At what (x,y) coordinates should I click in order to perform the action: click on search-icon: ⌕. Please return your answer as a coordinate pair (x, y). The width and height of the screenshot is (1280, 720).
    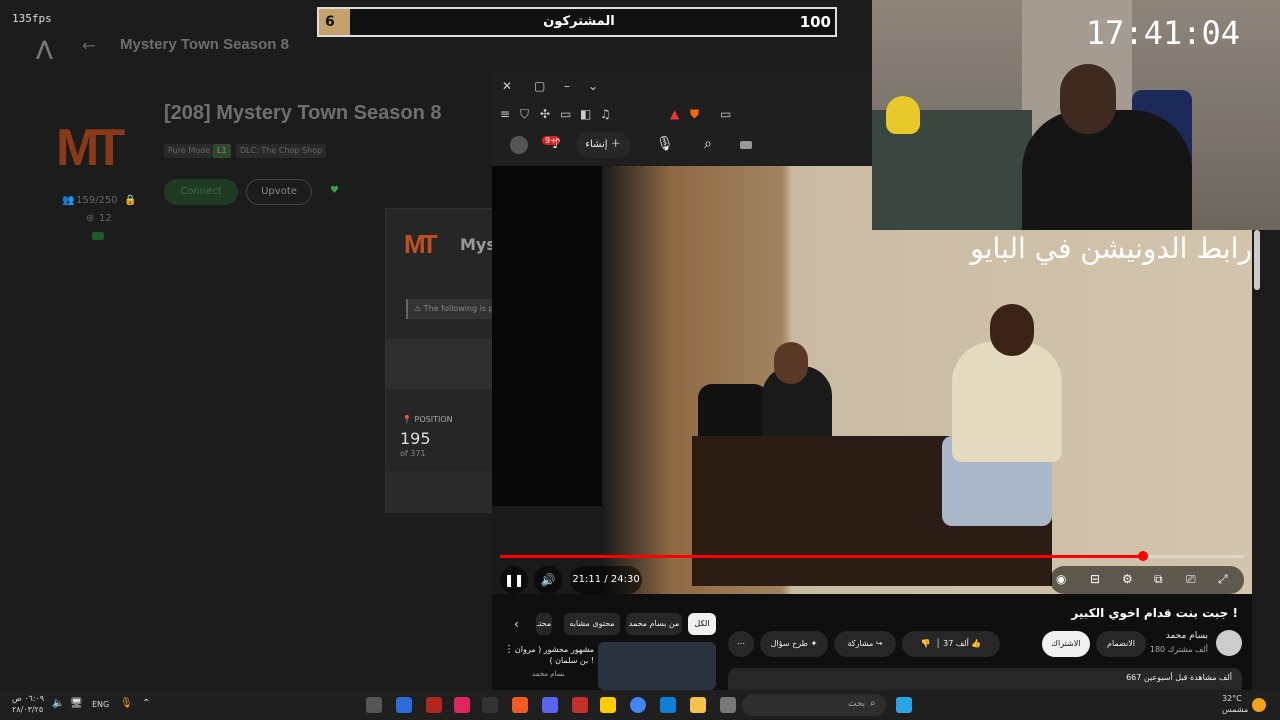
    Looking at the image, I should click on (708, 144).